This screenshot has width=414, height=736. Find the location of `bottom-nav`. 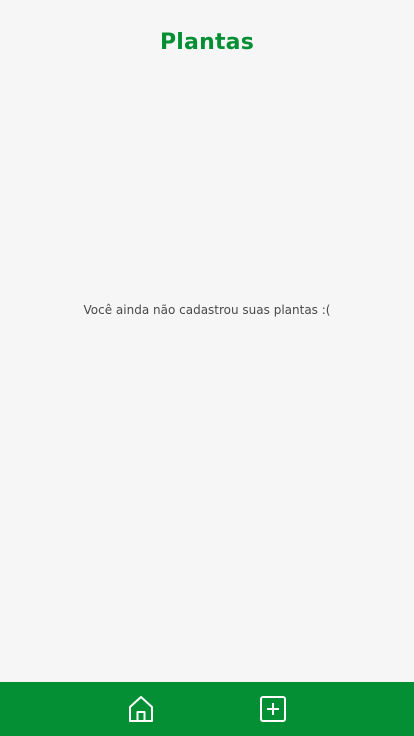

bottom-nav is located at coordinates (207, 709).